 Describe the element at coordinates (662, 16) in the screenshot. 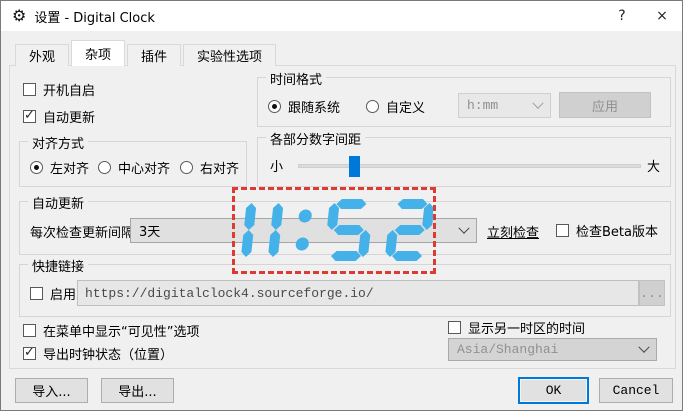

I see `close-button: ×` at that location.